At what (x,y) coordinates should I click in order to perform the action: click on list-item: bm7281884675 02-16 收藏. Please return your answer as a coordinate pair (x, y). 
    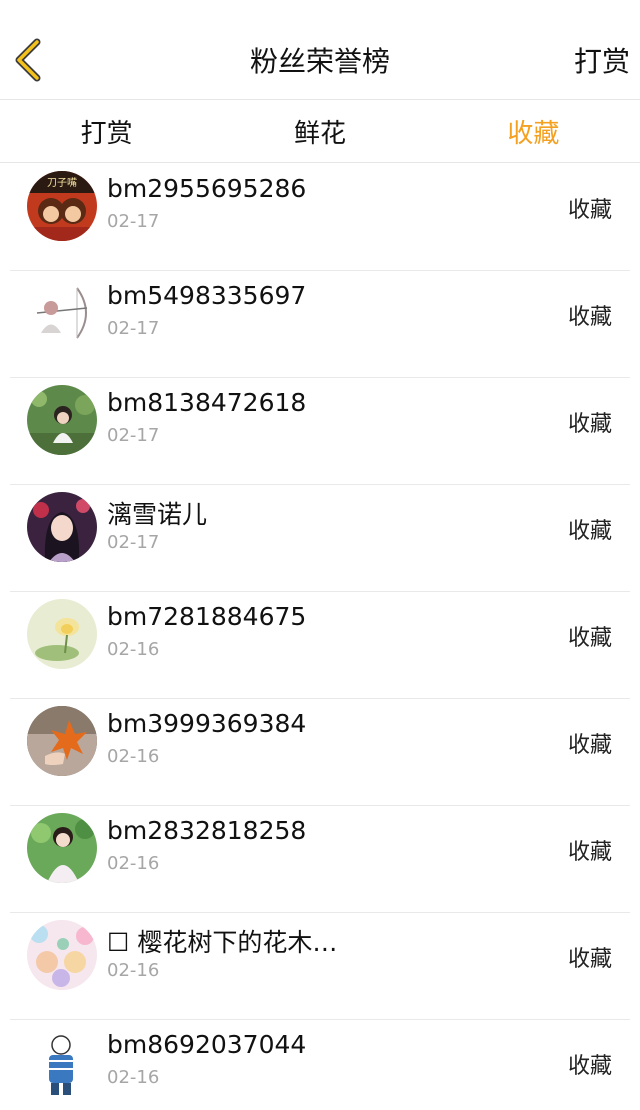
    Looking at the image, I should click on (320, 645).